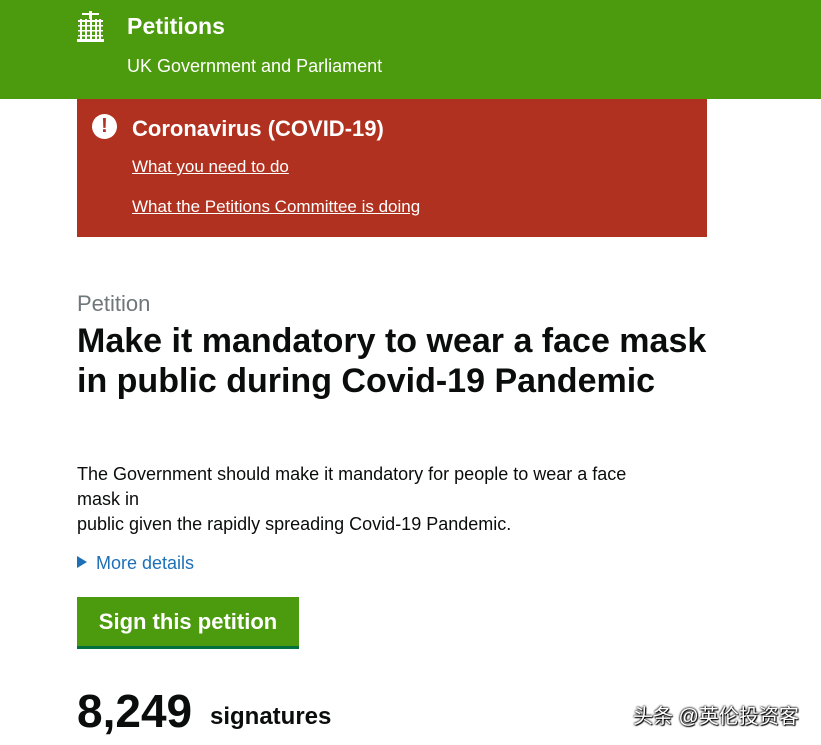  Describe the element at coordinates (82, 562) in the screenshot. I see `triangle-right-icon` at that location.